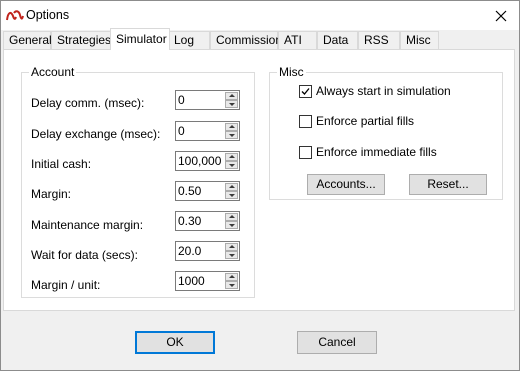 This screenshot has width=520, height=371. What do you see at coordinates (200, 221) in the screenshot?
I see `maintenance-margin-input` at bounding box center [200, 221].